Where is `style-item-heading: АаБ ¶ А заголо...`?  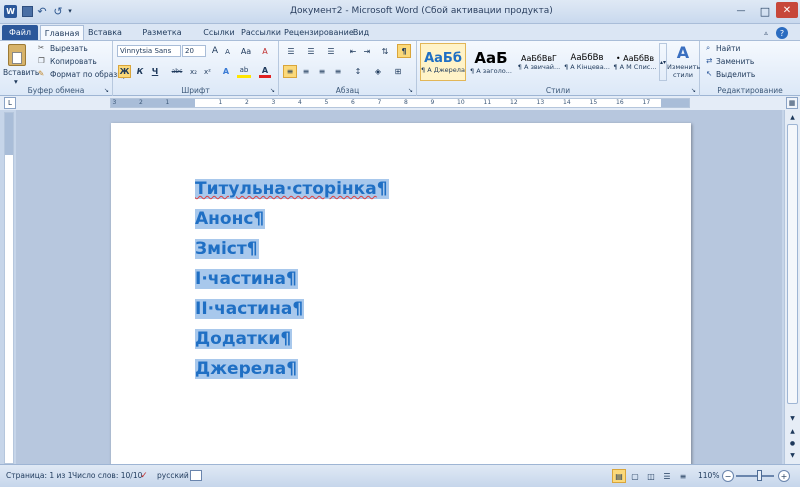 style-item-heading: АаБ ¶ А заголо... is located at coordinates (491, 62).